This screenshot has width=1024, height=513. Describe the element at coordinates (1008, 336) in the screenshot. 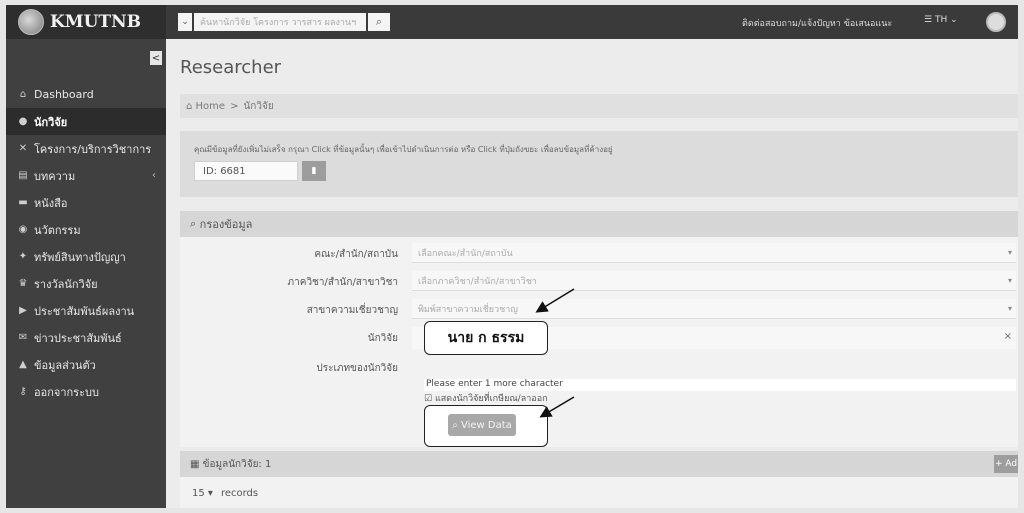

I see `clear-icon: ×` at that location.